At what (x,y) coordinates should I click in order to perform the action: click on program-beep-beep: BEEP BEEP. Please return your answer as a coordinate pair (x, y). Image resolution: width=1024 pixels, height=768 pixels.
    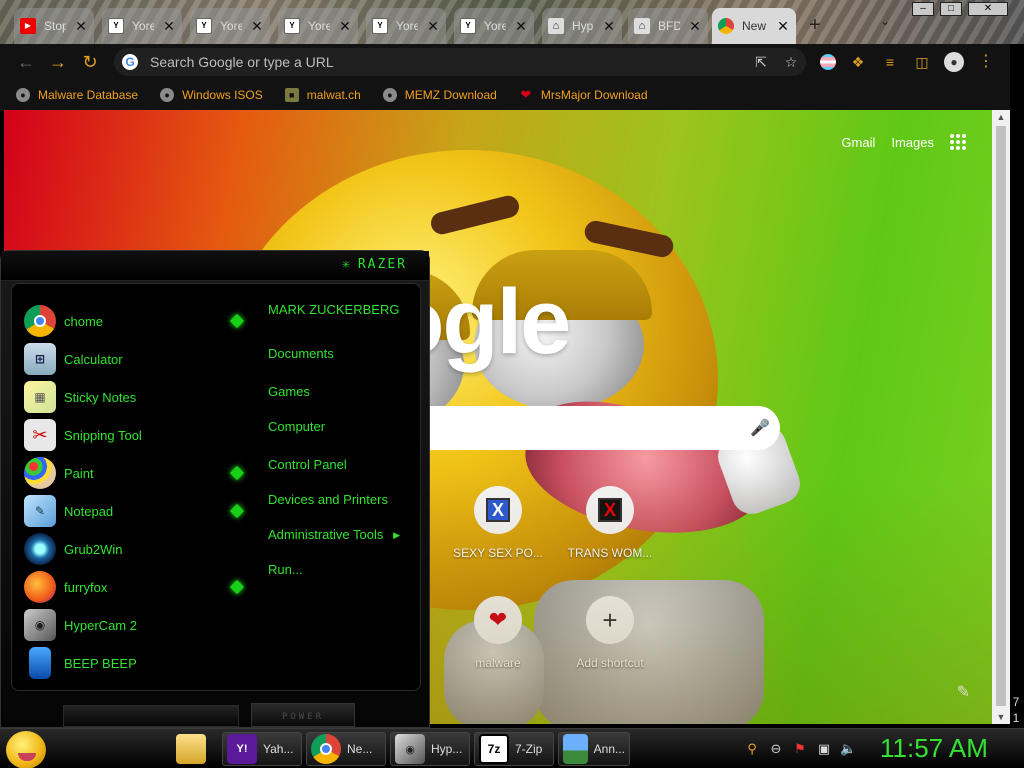
    Looking at the image, I should click on (133, 663).